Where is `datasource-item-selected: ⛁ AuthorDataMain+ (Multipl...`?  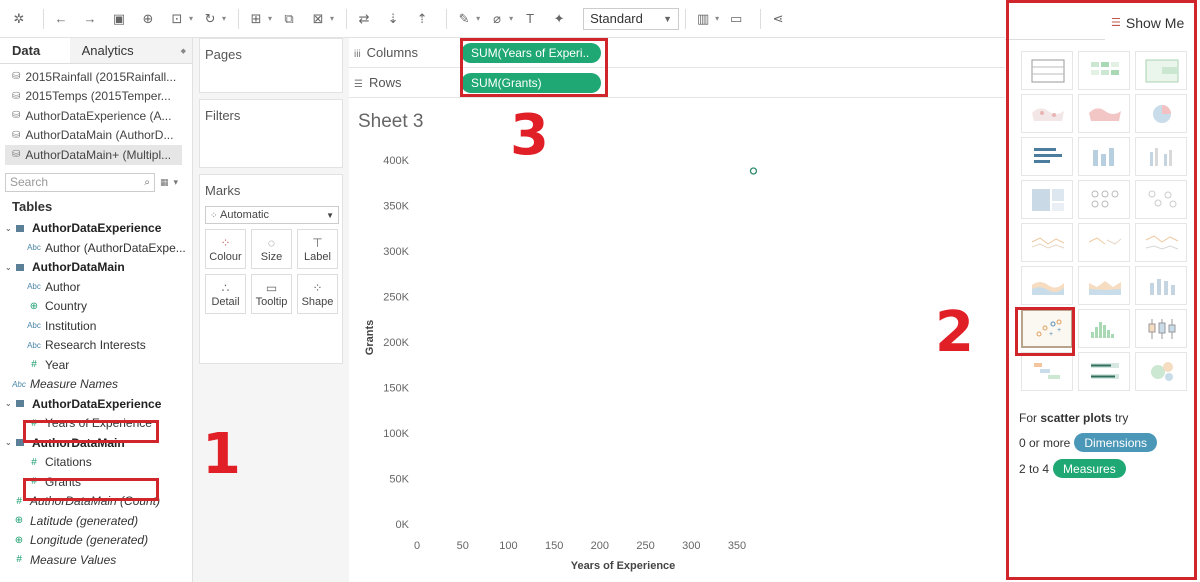
datasource-item-selected: ⛁ AuthorDataMain+ (Multipl... is located at coordinates (93, 155).